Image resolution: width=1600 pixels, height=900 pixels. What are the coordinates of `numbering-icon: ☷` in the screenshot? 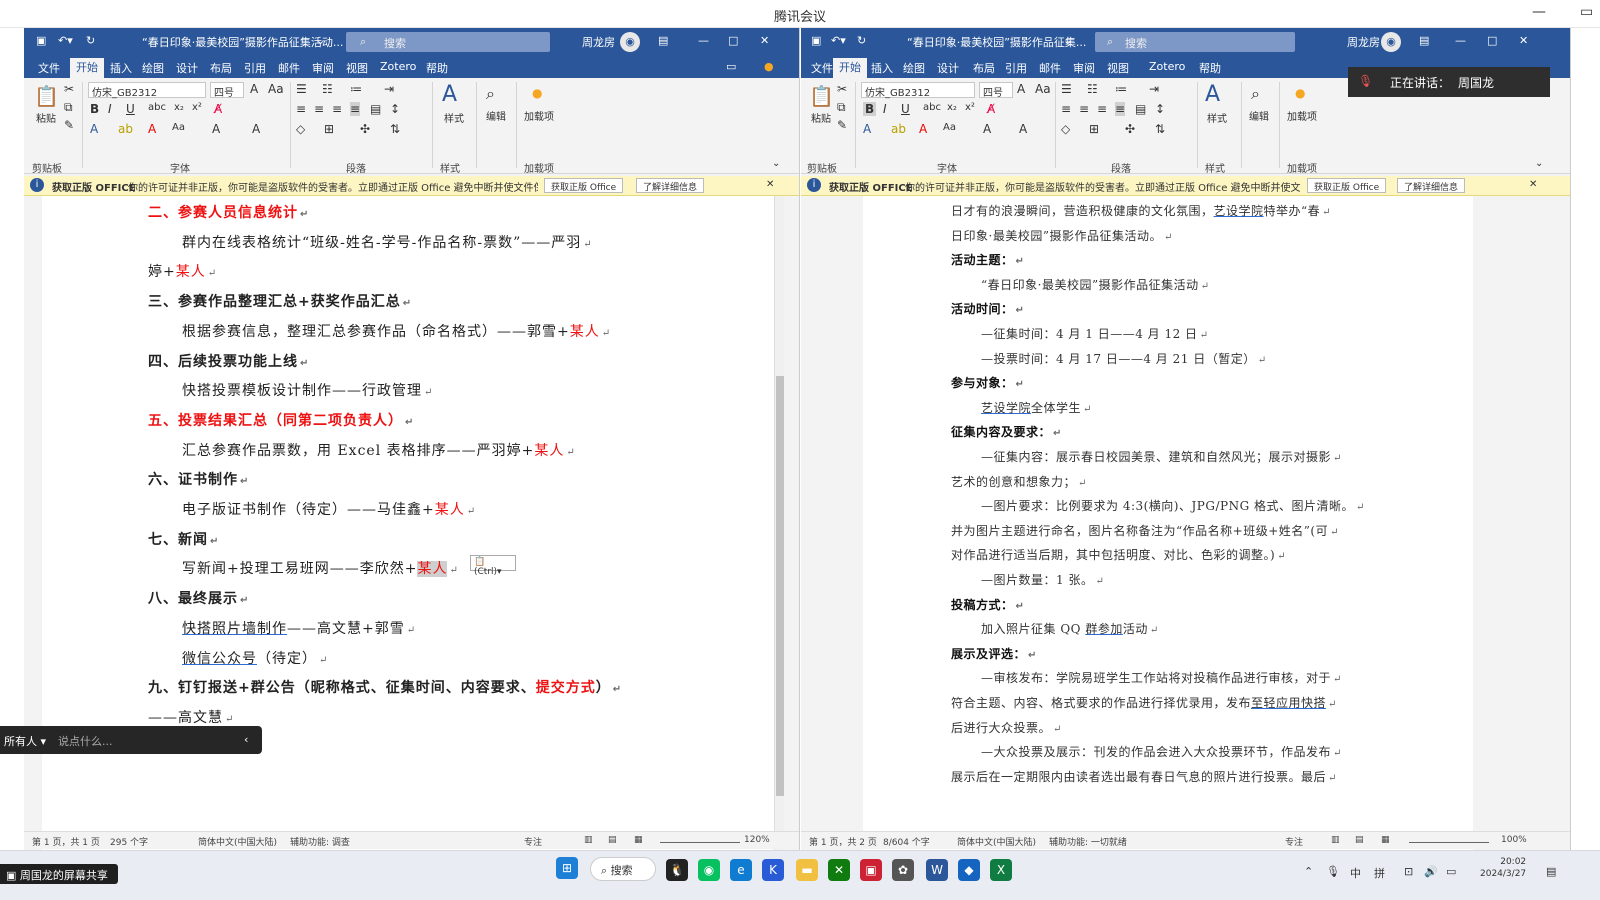 It's located at (1092, 89).